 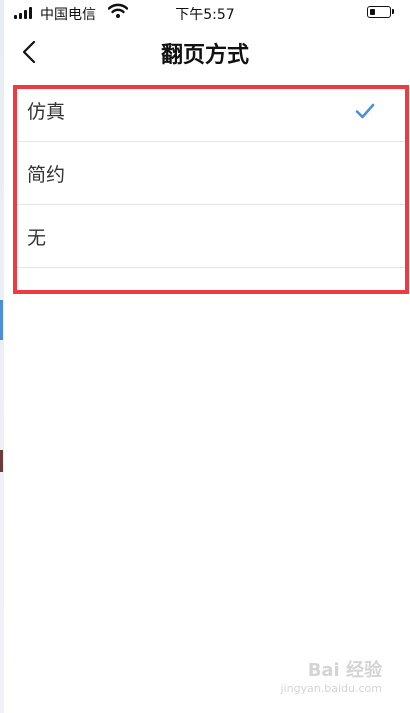 I want to click on watermark-url: jingyan.baidu.com, so click(x=331, y=688).